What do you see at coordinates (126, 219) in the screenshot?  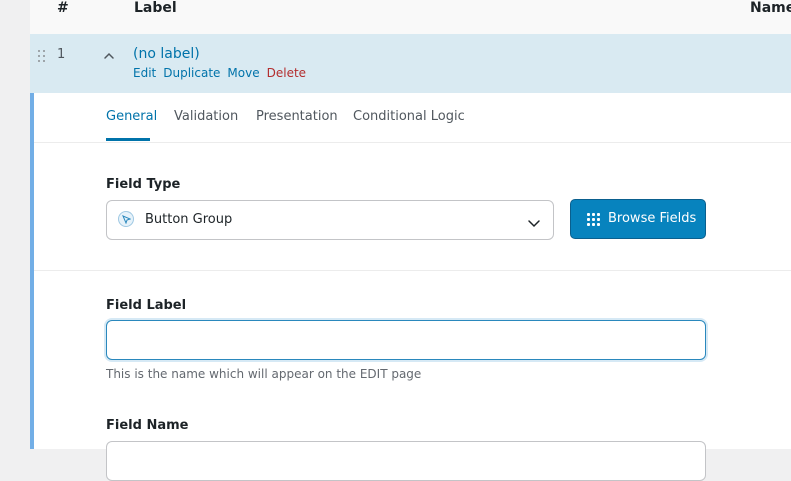 I see `button-group-icon` at bounding box center [126, 219].